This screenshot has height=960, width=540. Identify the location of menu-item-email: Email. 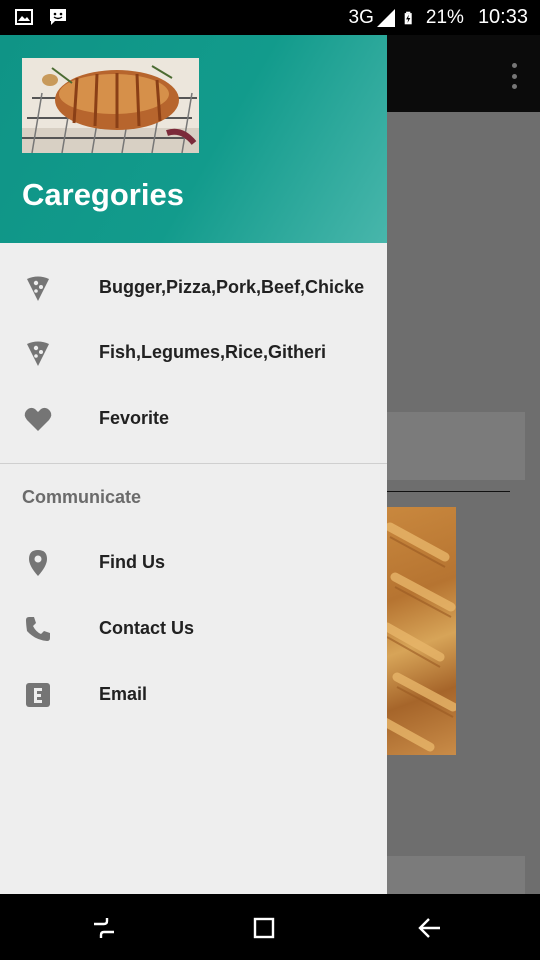
(193, 694).